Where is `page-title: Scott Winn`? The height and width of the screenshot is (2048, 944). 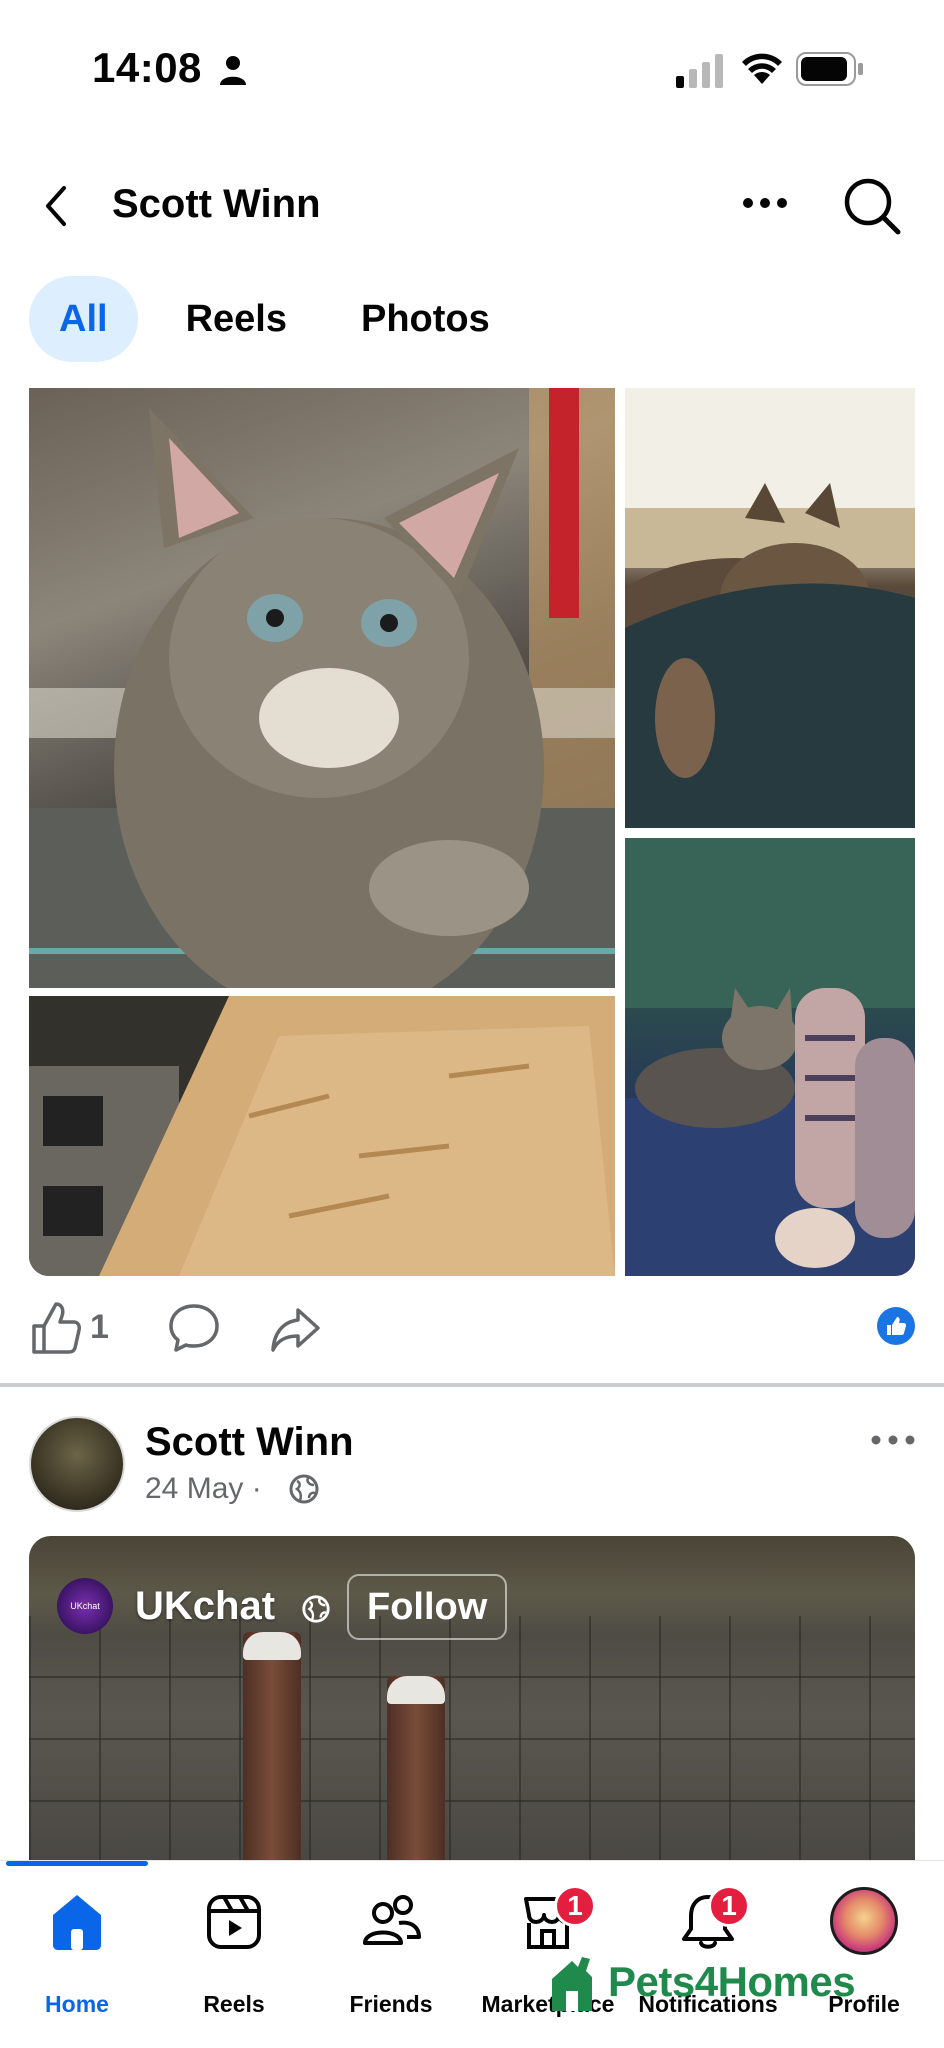
page-title: Scott Winn is located at coordinates (216, 204).